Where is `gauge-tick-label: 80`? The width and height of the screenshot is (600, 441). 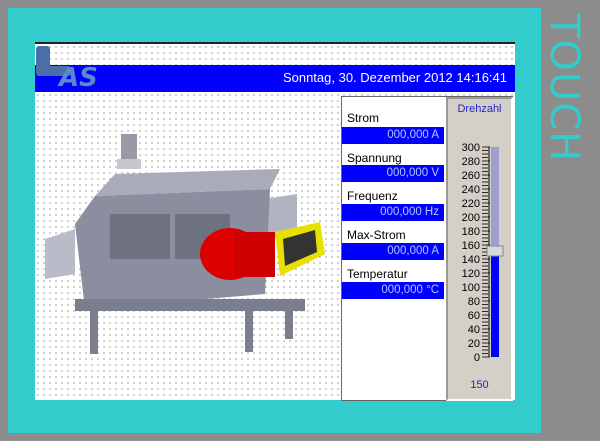 gauge-tick-label: 80 is located at coordinates (474, 302).